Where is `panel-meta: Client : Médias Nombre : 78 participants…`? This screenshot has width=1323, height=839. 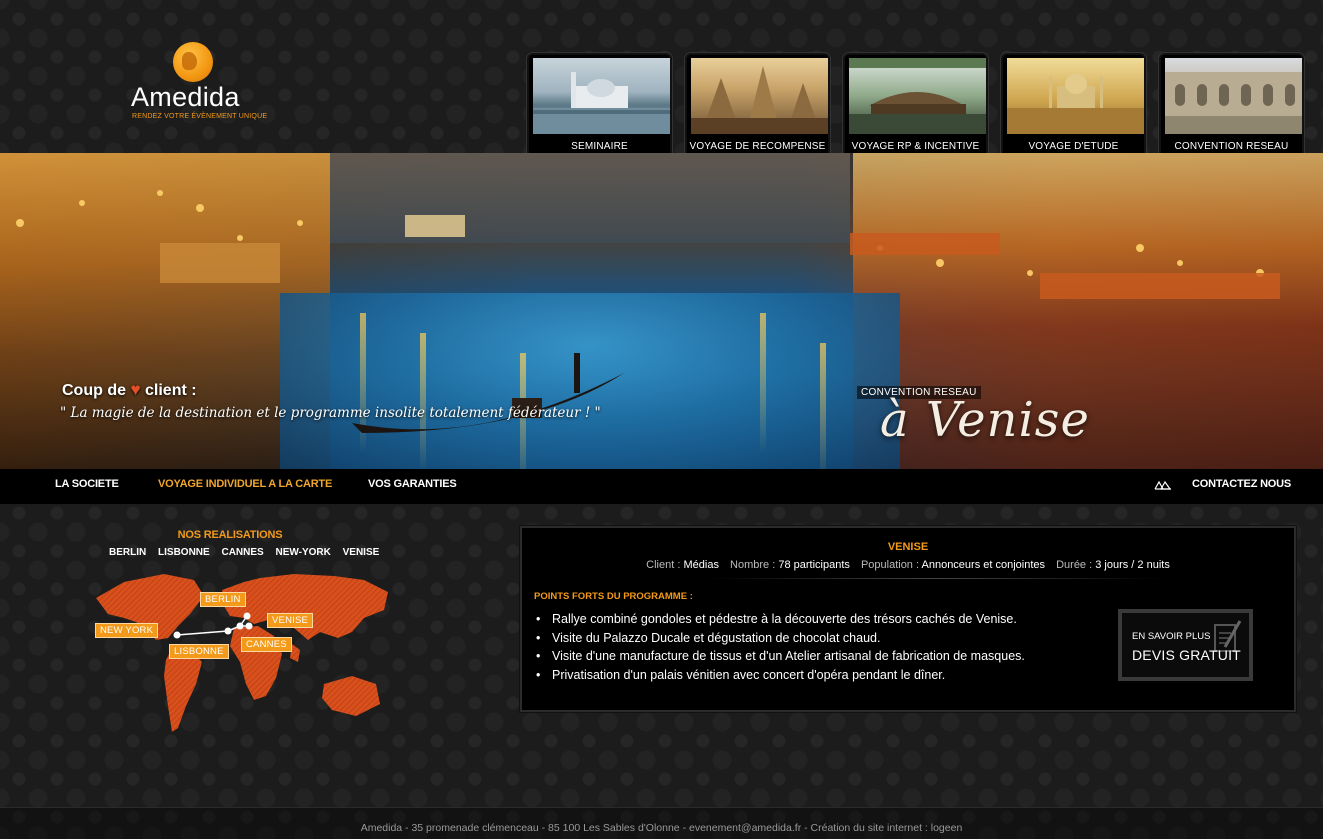 panel-meta: Client : Médias Nombre : 78 participants… is located at coordinates (908, 565).